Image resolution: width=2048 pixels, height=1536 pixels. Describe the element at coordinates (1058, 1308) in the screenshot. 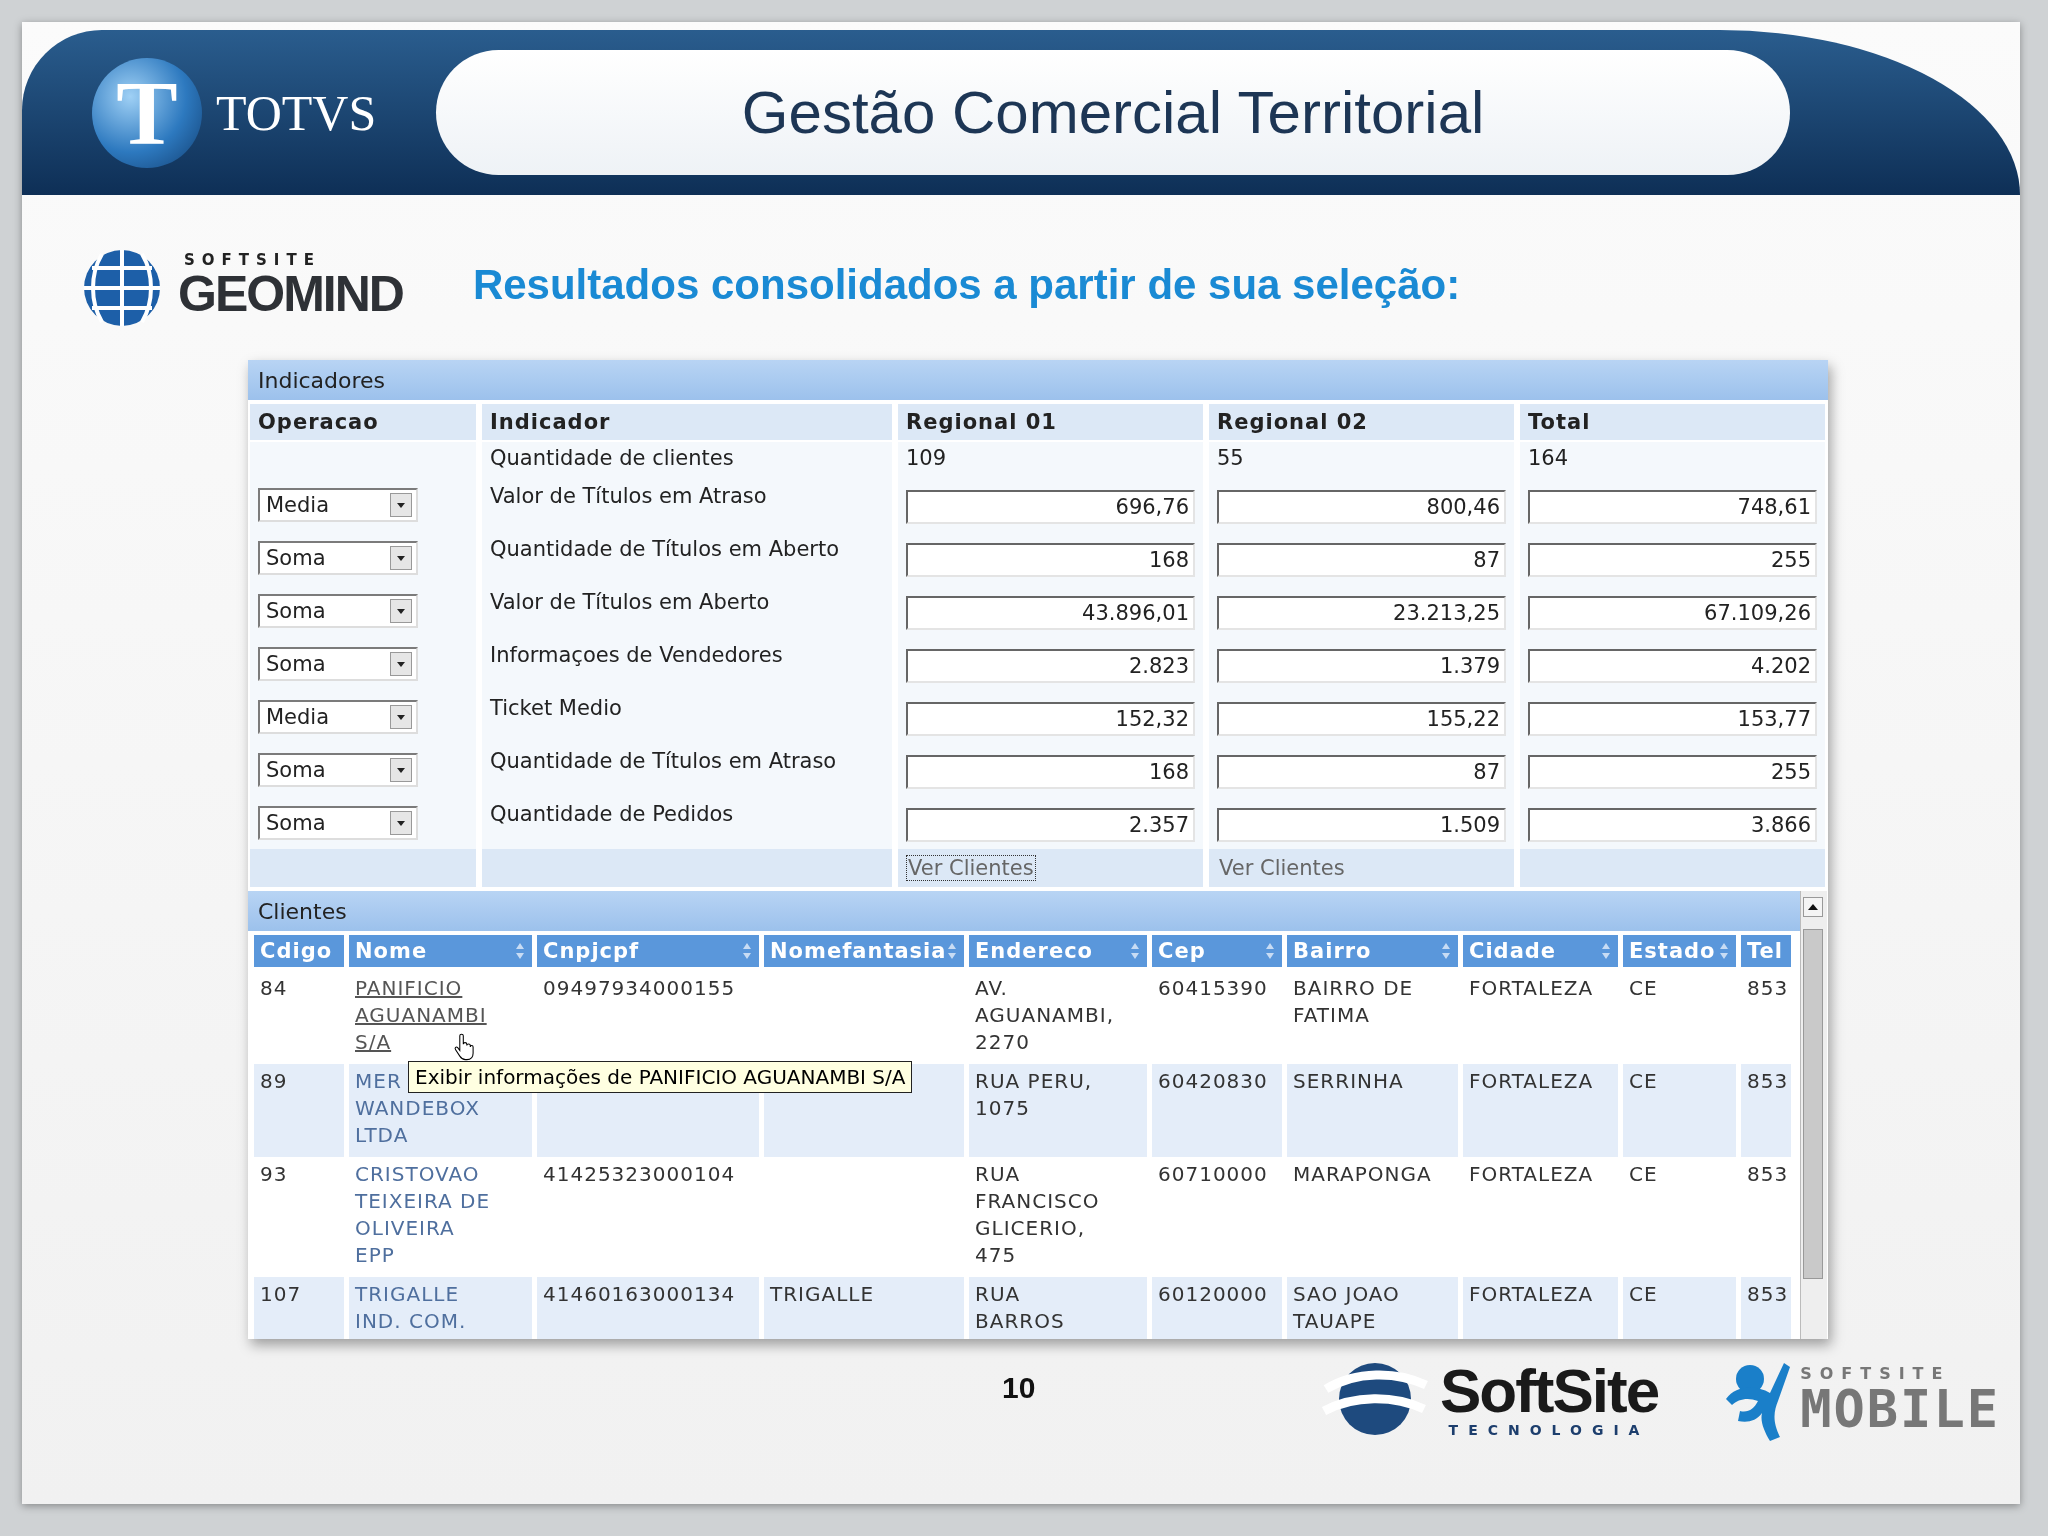

I see `table-cell: RUA BARROS` at that location.